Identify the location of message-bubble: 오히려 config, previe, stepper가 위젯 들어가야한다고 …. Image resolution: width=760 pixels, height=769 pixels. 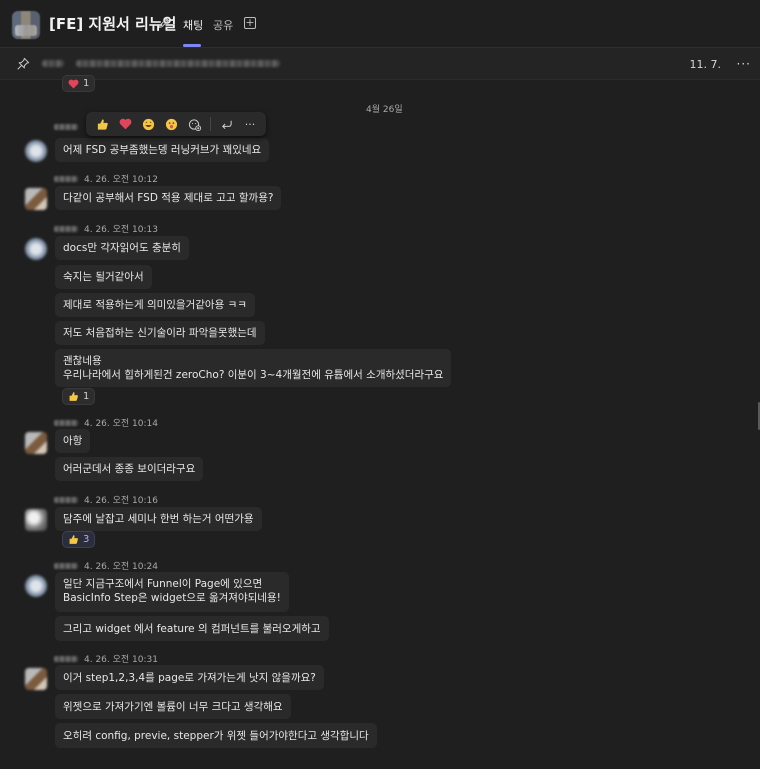
(216, 735).